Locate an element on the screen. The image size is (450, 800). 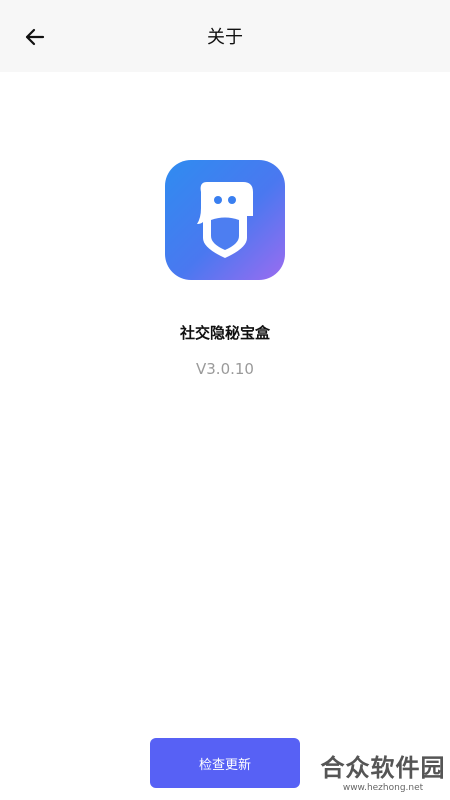
top-bar: 关于 is located at coordinates (225, 36).